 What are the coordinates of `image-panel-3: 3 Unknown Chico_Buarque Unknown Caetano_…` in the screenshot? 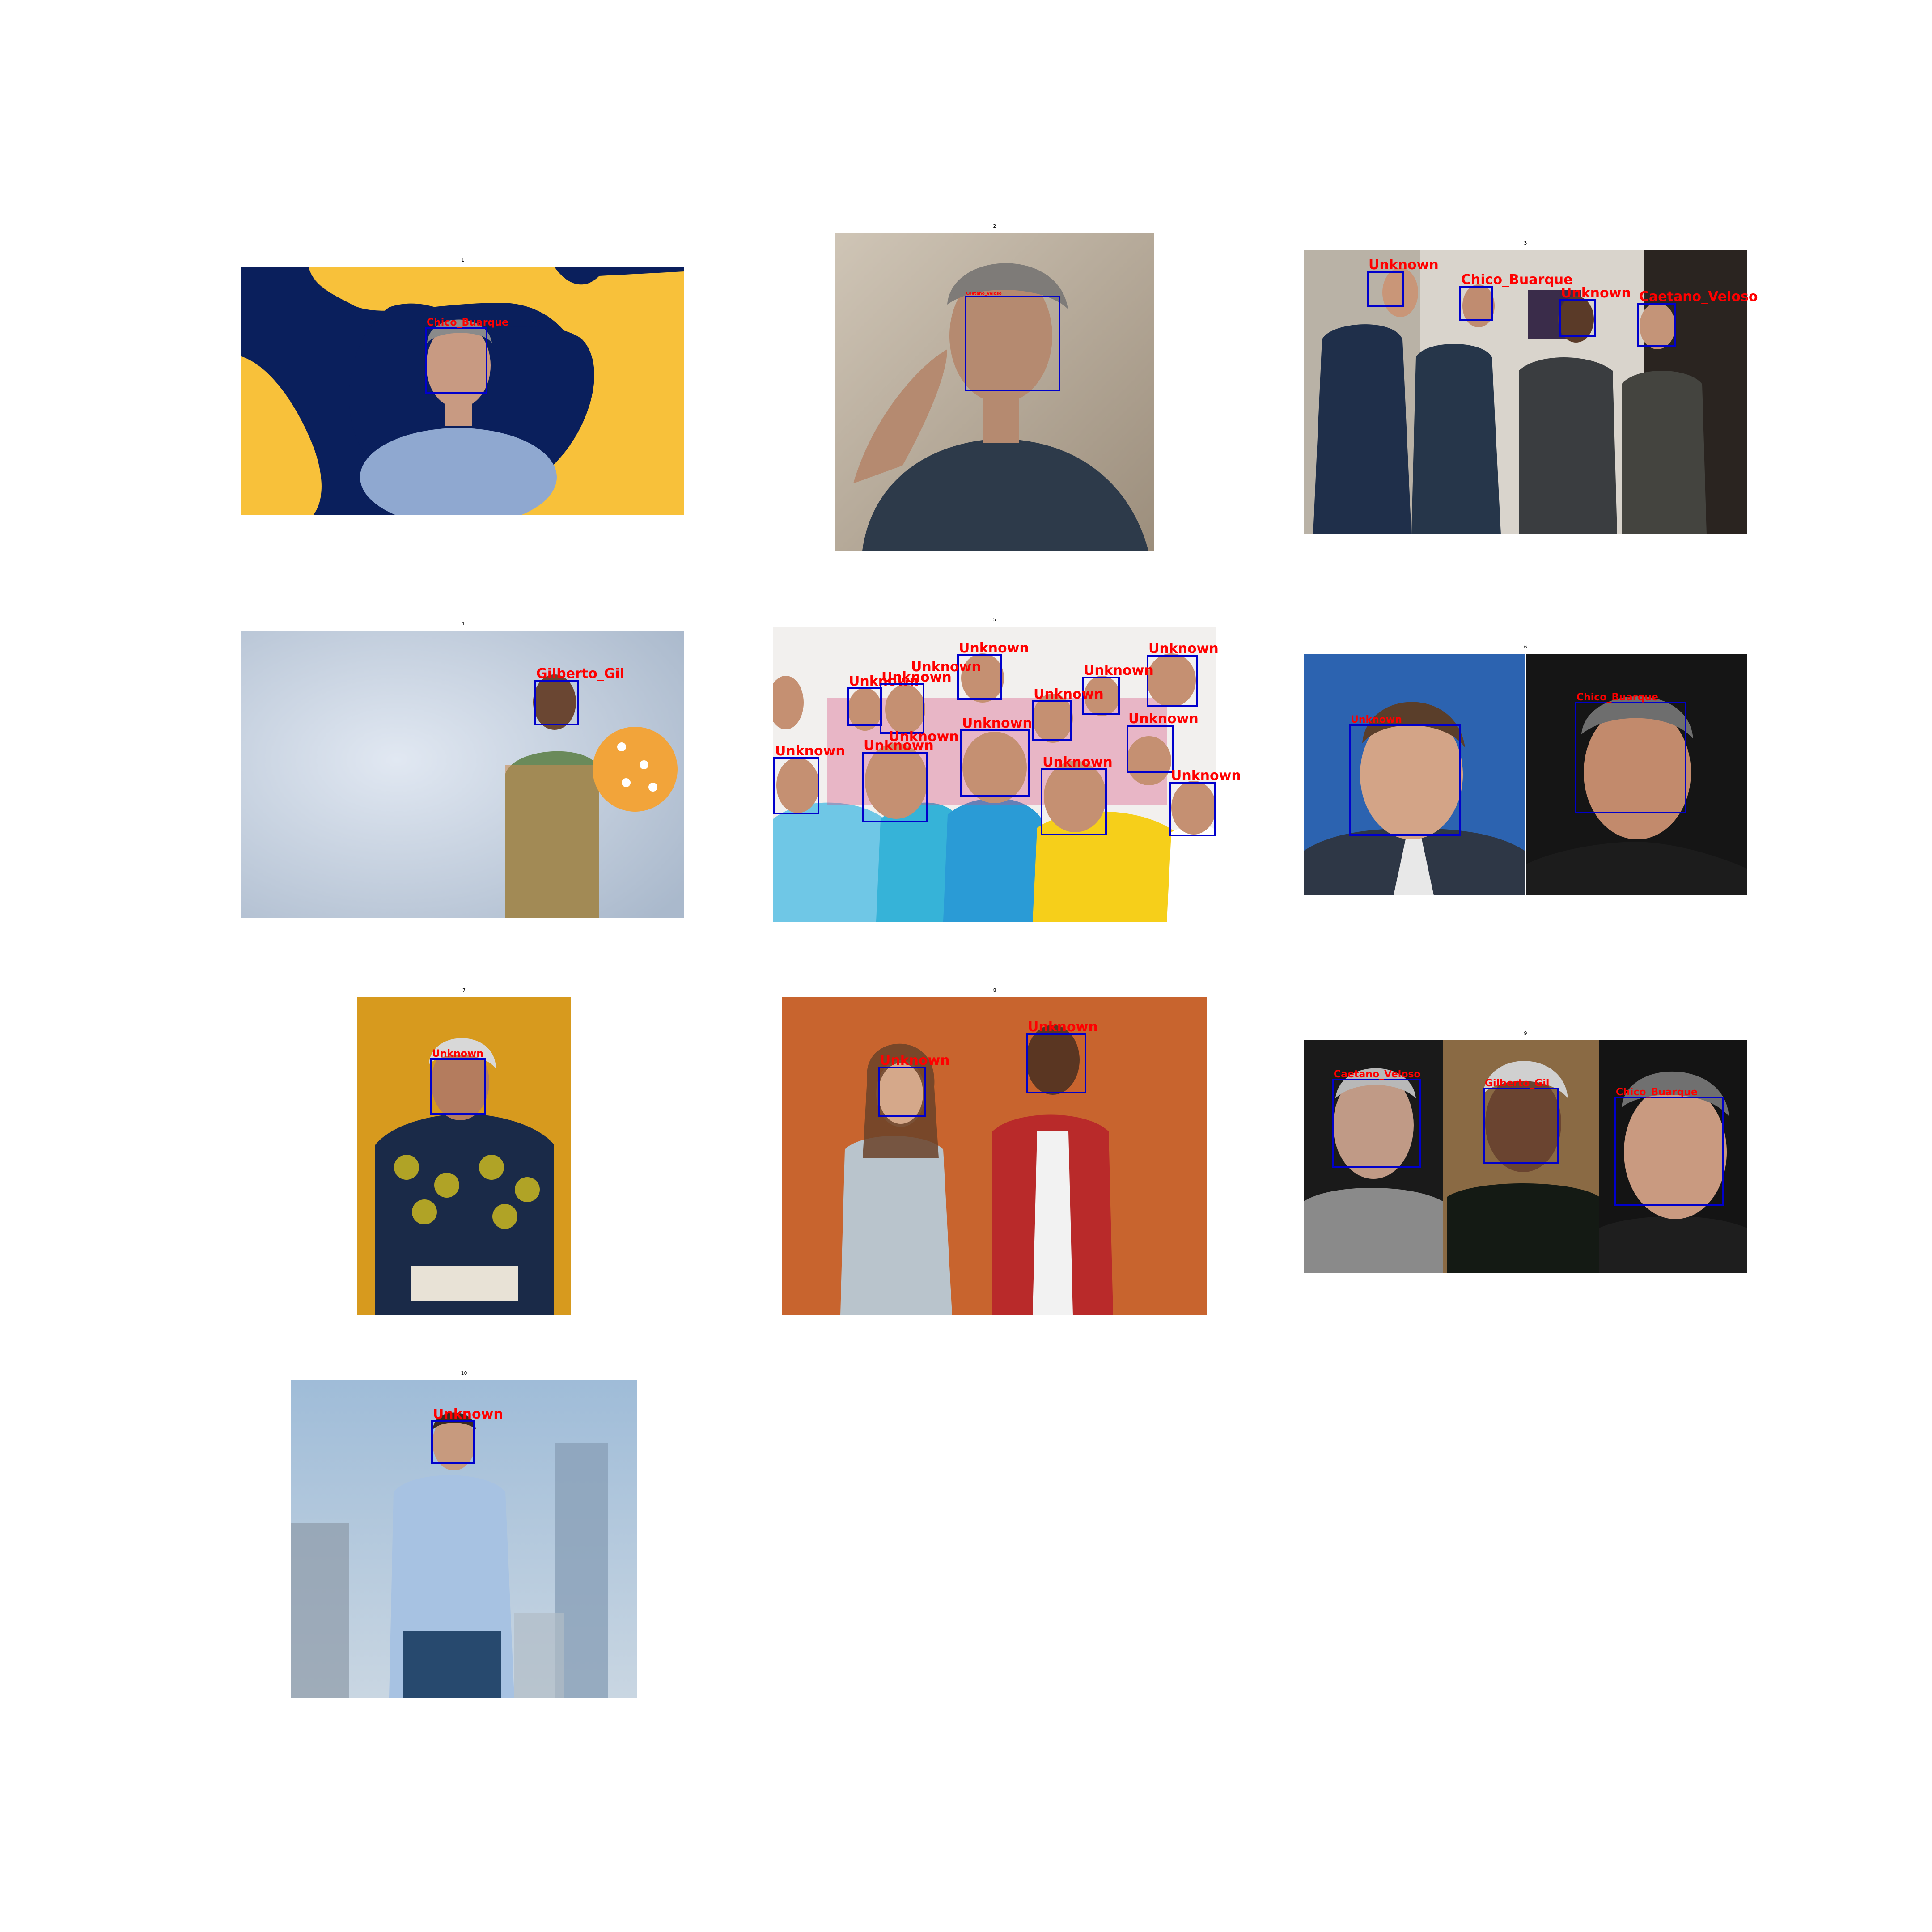 It's located at (1531, 387).